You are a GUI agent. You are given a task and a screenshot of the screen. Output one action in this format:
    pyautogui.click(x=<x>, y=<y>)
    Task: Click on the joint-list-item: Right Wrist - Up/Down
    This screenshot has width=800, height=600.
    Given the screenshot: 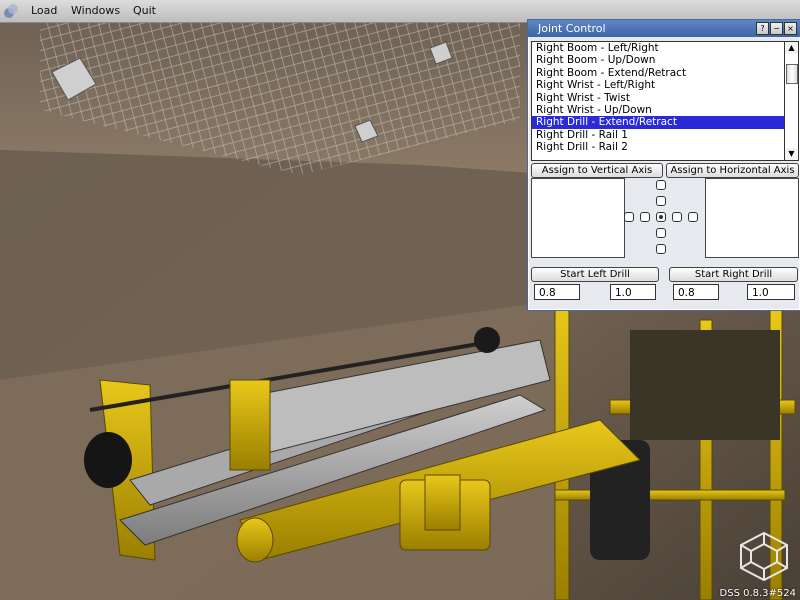 What is the action you would take?
    pyautogui.click(x=658, y=110)
    